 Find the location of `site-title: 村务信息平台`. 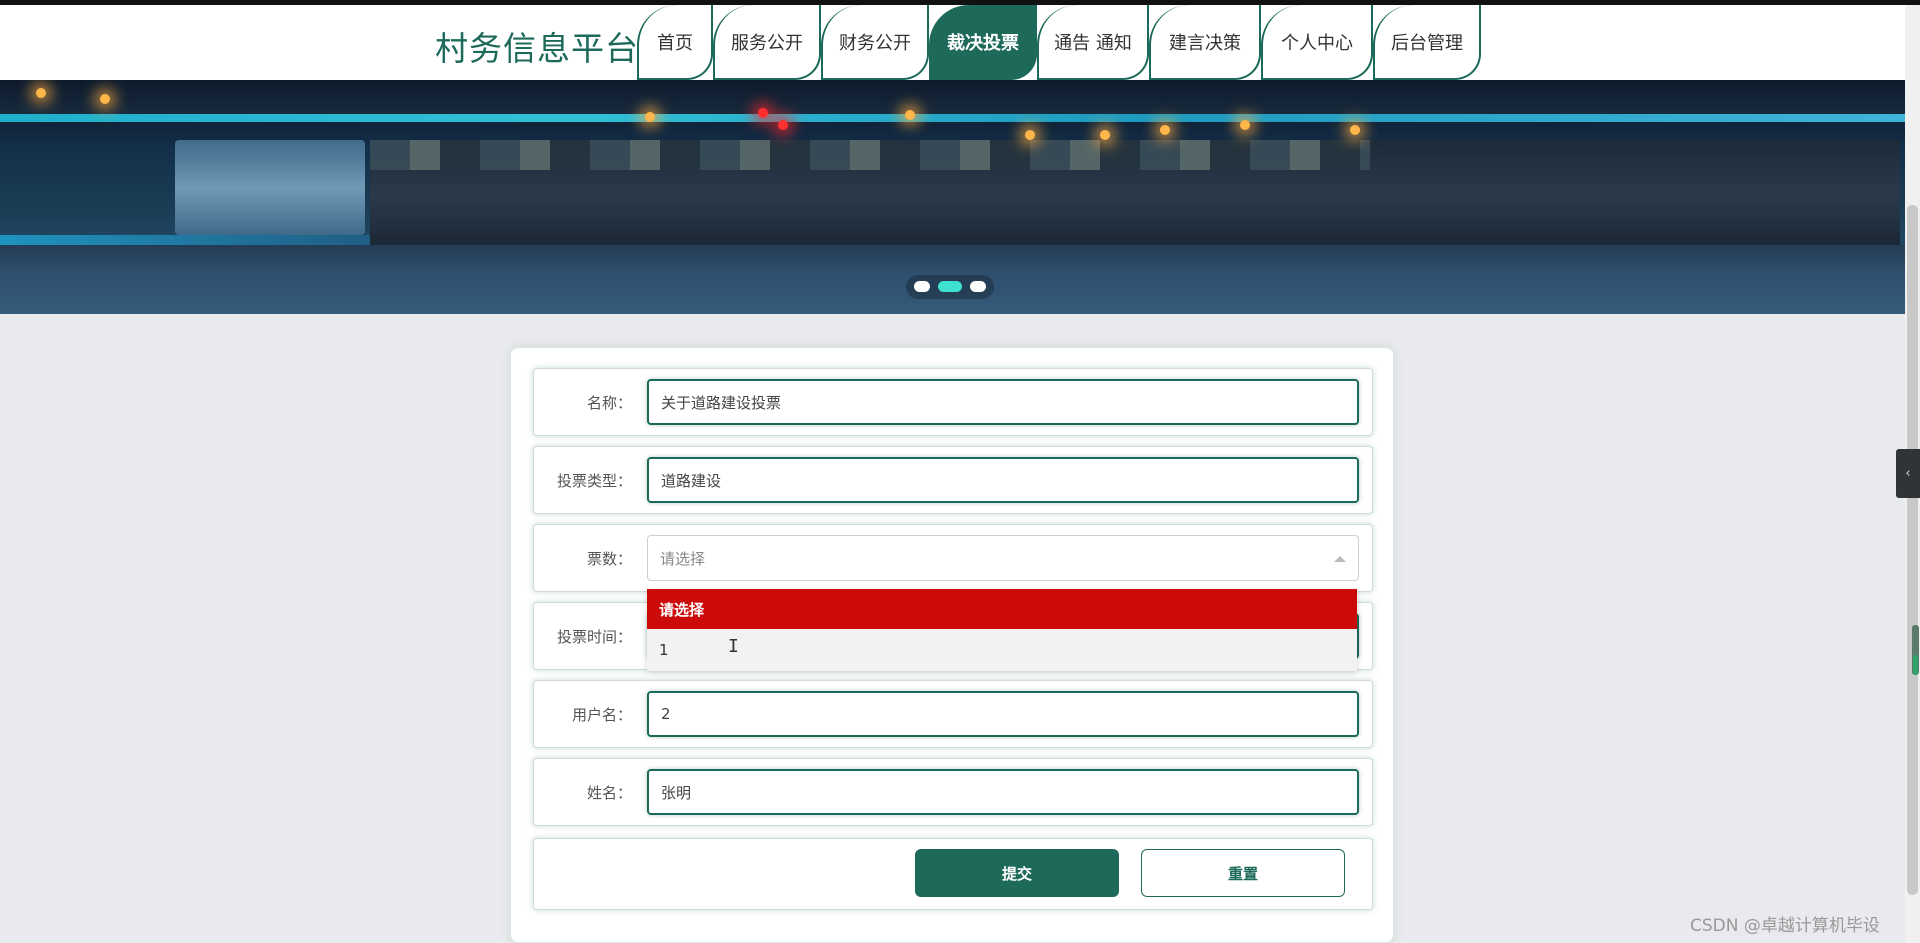

site-title: 村务信息平台 is located at coordinates (537, 48).